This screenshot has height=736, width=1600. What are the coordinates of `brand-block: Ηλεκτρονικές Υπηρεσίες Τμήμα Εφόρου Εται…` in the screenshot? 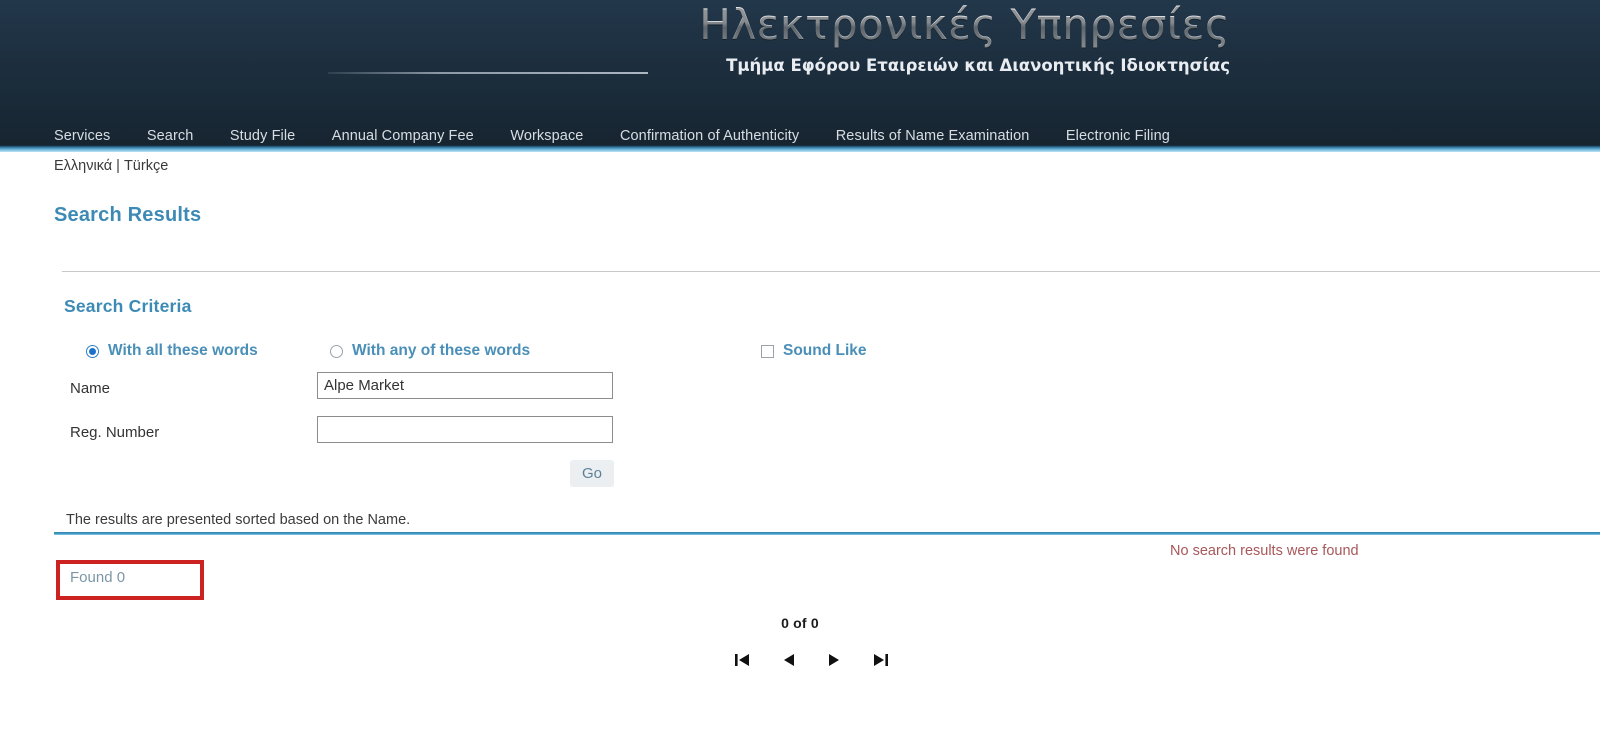 It's located at (615, 38).